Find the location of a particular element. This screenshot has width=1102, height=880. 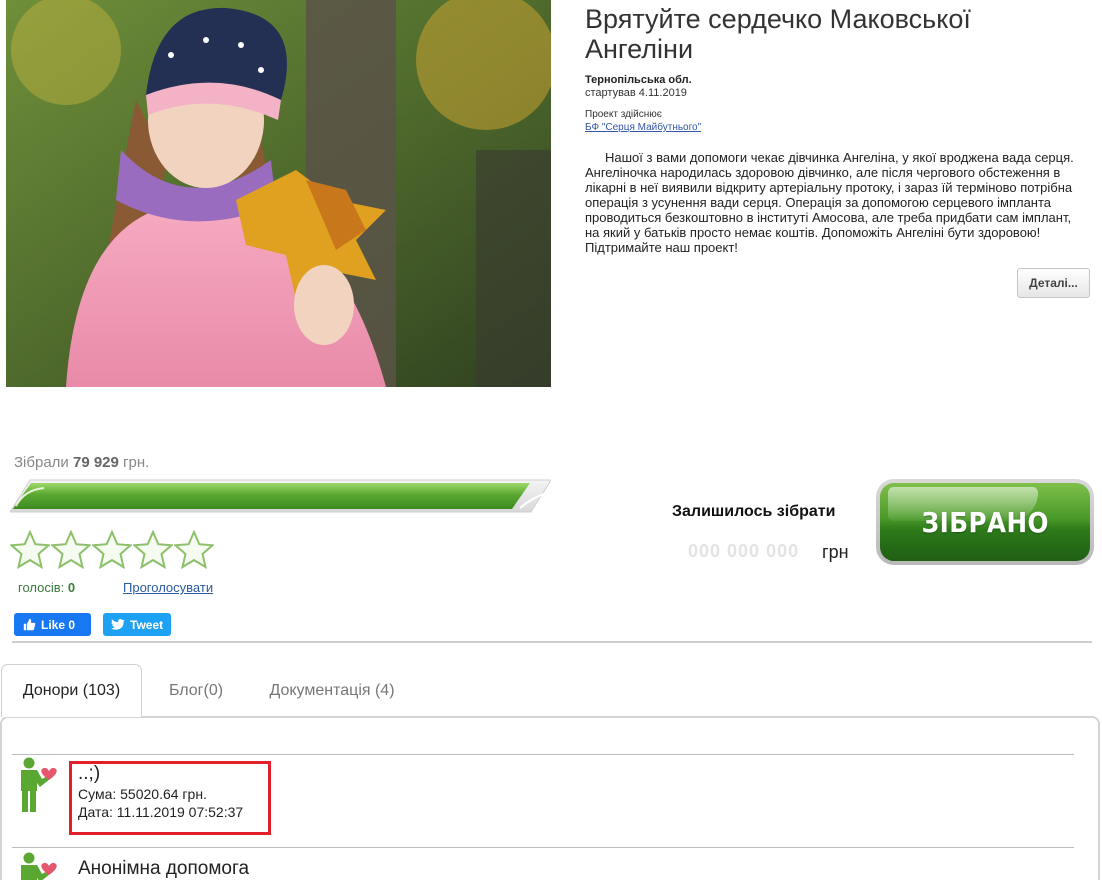

progress-bar is located at coordinates (280, 496).